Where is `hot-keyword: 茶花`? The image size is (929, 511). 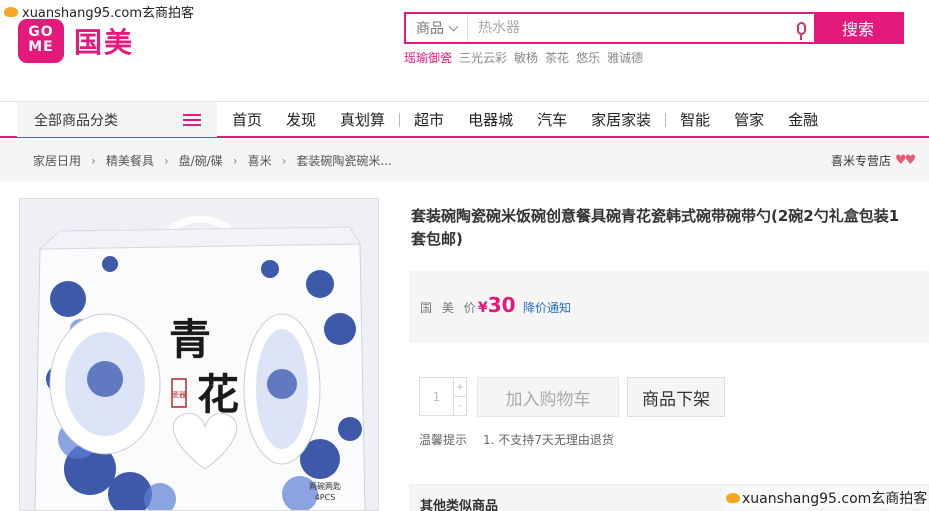
hot-keyword: 茶花 is located at coordinates (557, 57).